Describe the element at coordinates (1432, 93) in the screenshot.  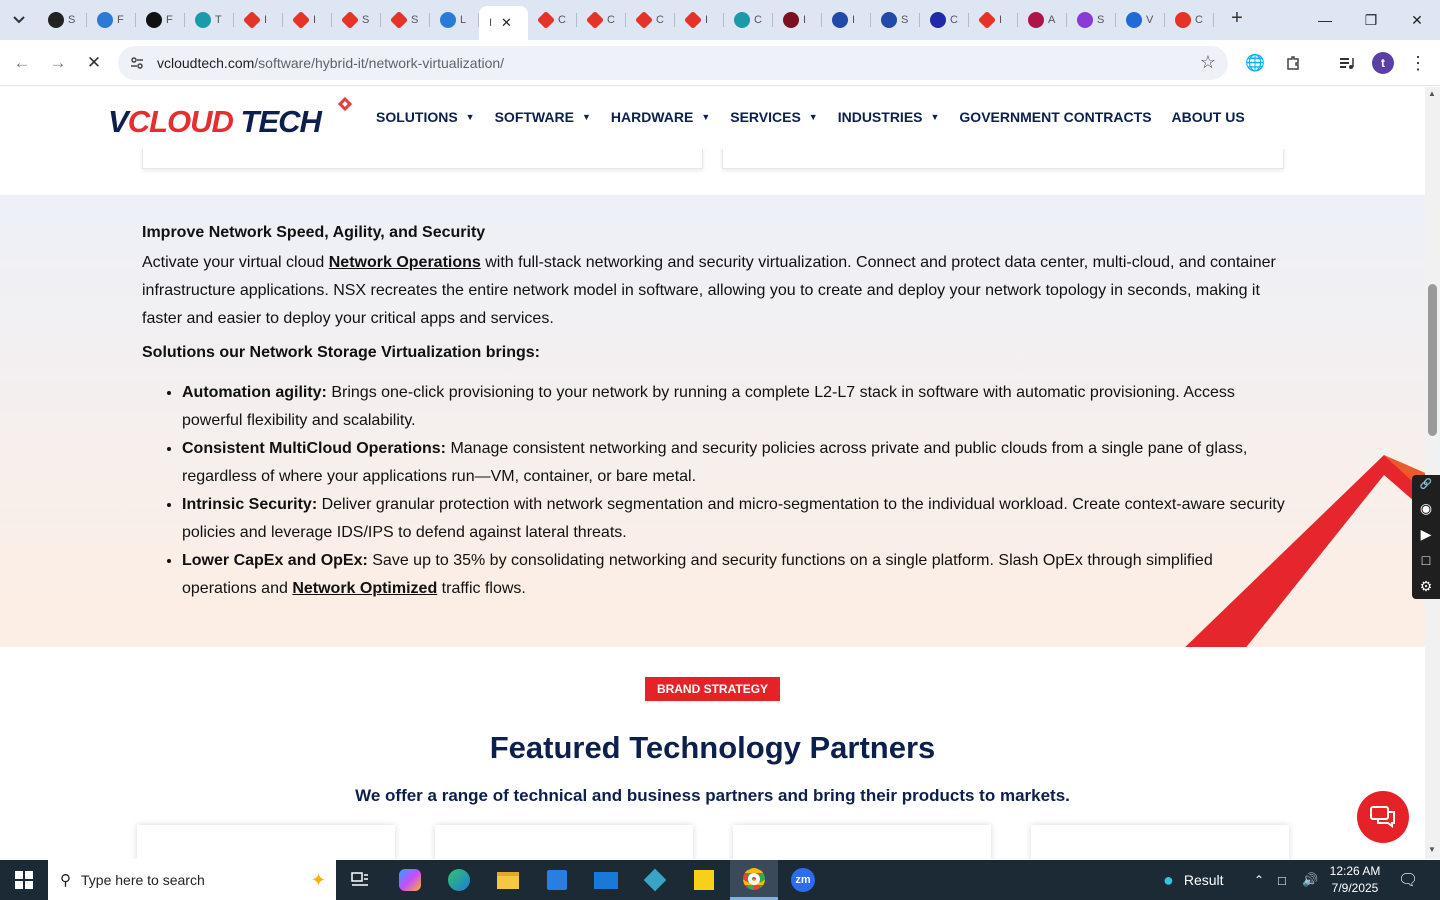
I see `scroll-up-arrow: ▲` at that location.